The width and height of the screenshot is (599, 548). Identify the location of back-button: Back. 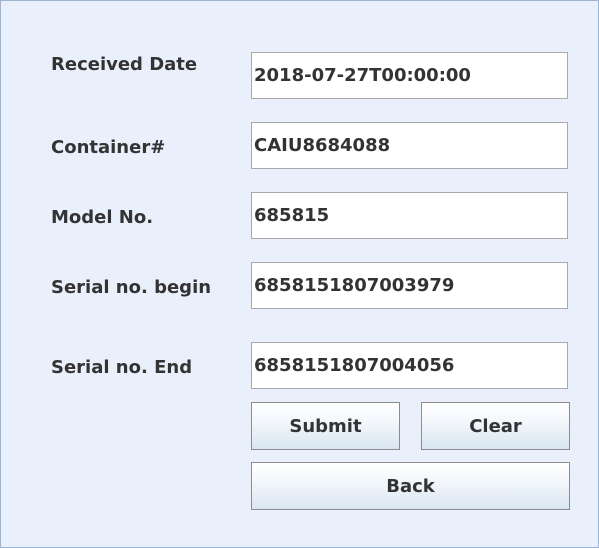
(410, 486).